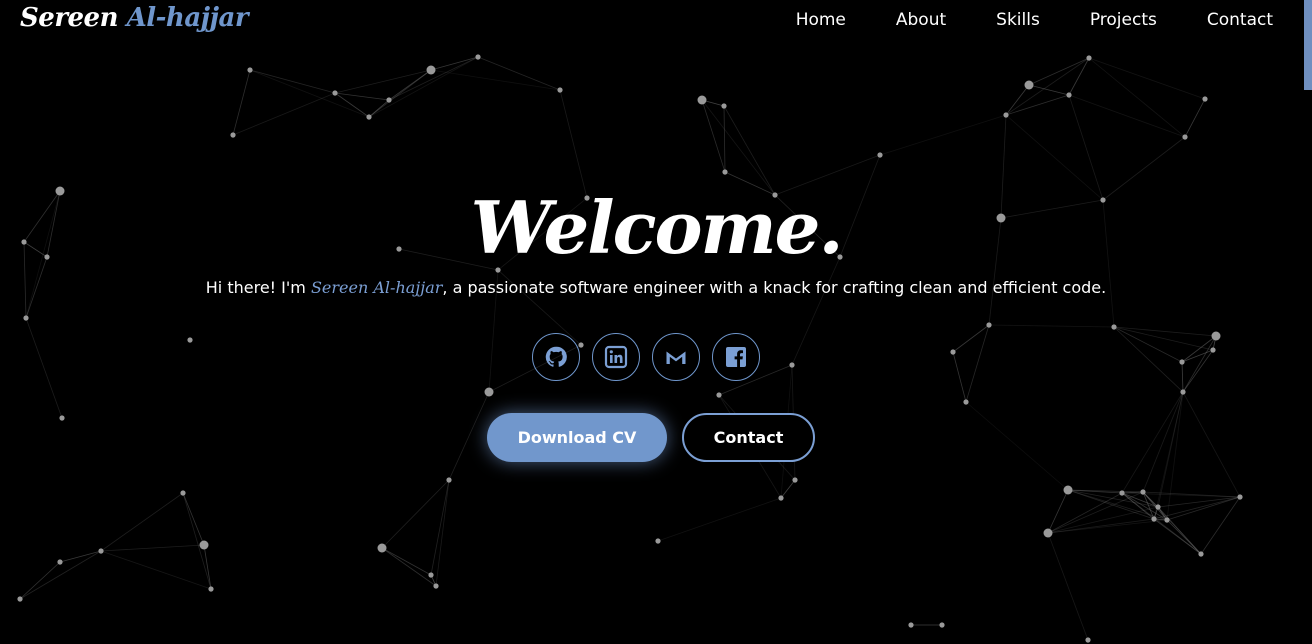  I want to click on intro-text-before: Hi there! I'm, so click(258, 287).